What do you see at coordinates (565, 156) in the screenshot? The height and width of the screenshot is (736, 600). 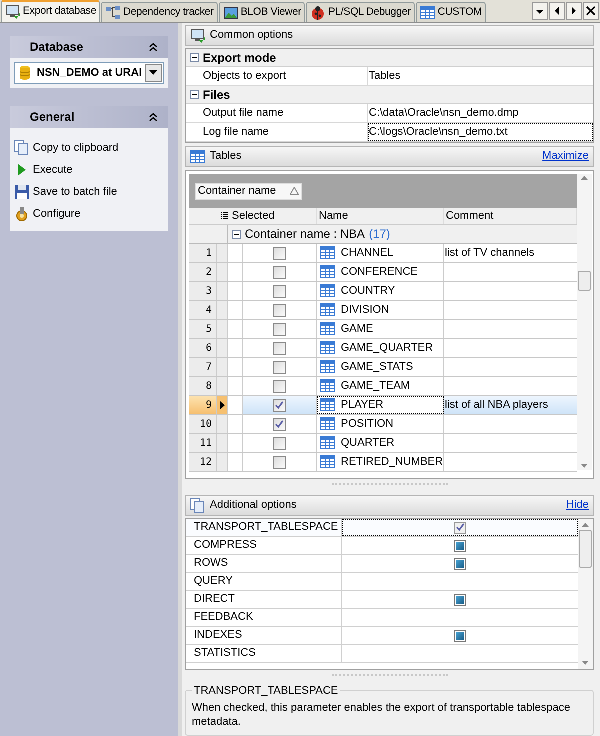 I see `link: Maximize` at bounding box center [565, 156].